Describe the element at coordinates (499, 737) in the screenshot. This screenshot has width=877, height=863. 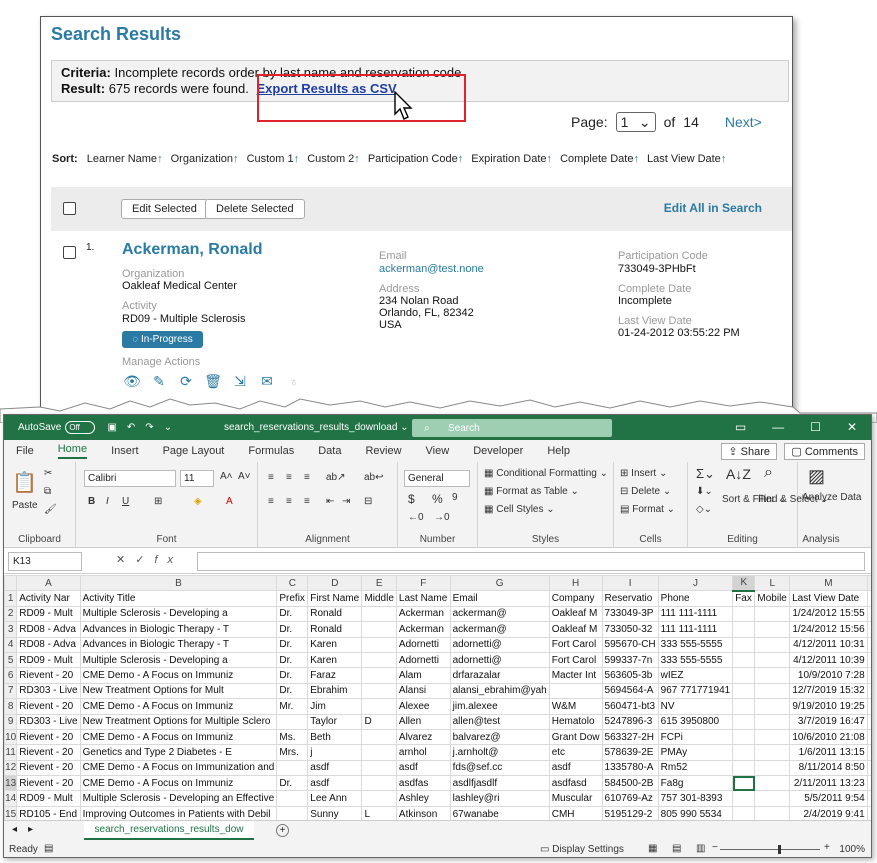
I see `cell: balvarez@` at that location.